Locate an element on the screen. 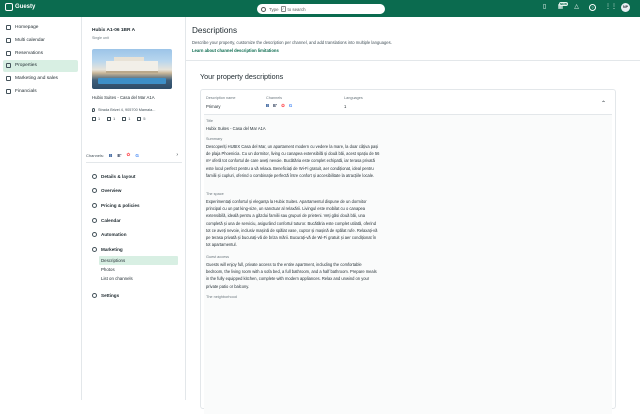 The height and width of the screenshot is (414, 640). settings-icon is located at coordinates (94, 295).